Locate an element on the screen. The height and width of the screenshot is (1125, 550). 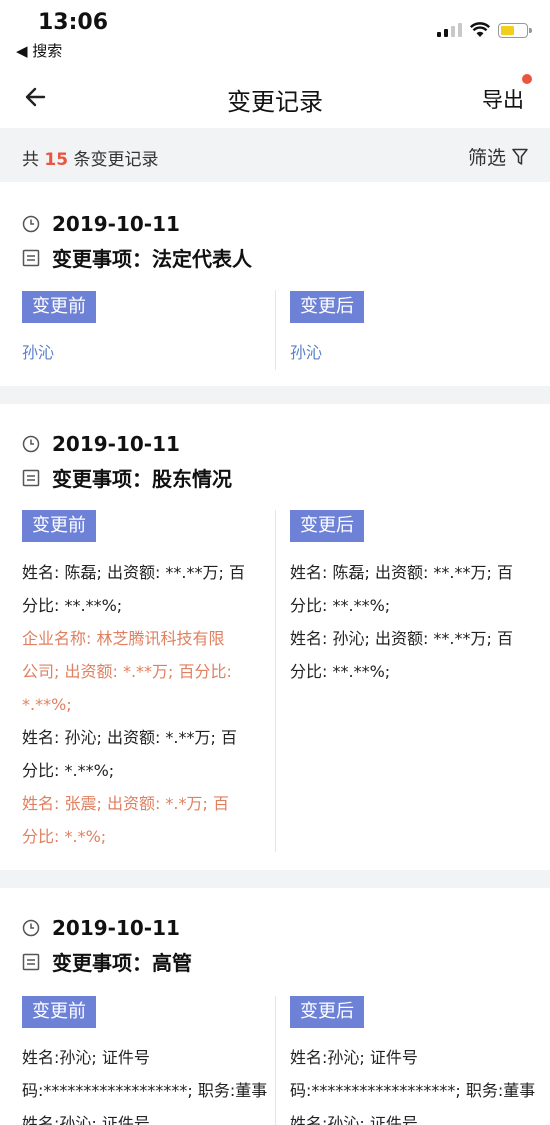
filter-label: 筛选 is located at coordinates (486, 158).